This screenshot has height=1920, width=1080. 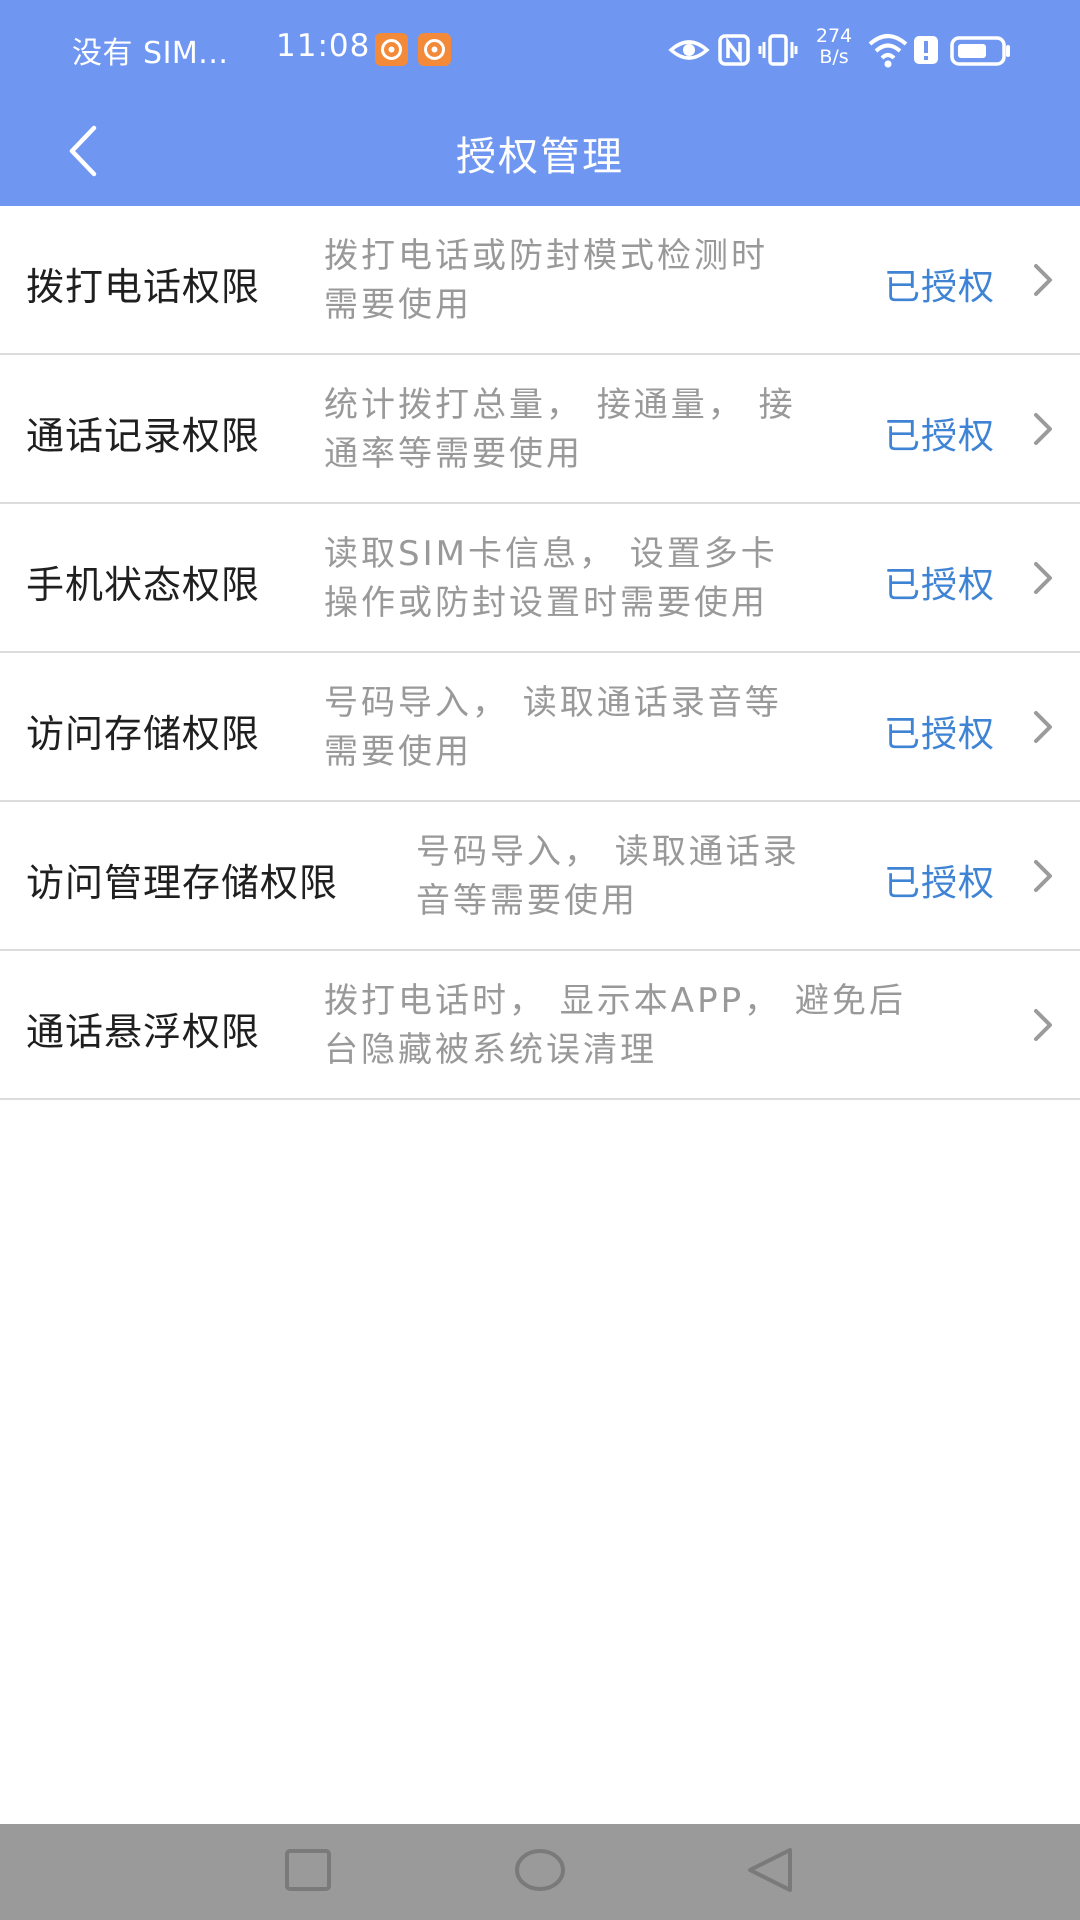 I want to click on recent-apps-button, so click(x=308, y=1872).